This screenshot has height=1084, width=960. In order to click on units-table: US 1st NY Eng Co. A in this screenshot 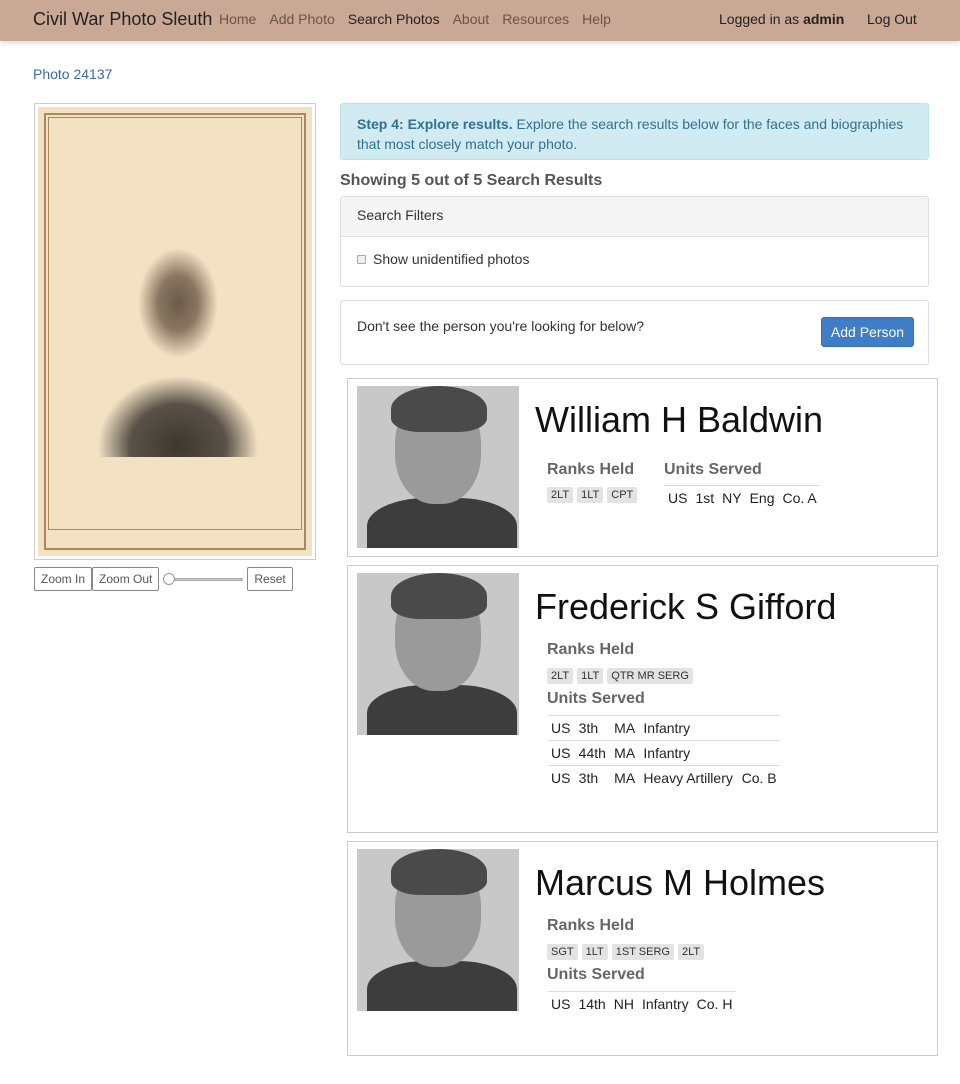, I will do `click(742, 497)`.